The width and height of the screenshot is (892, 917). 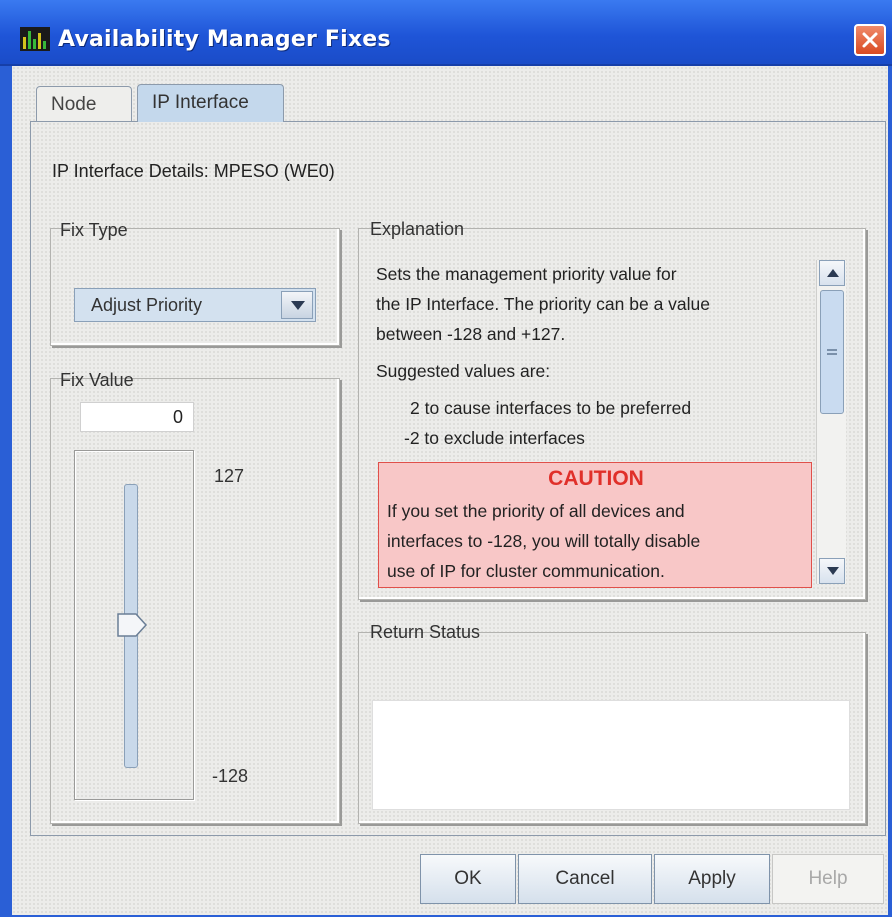 What do you see at coordinates (468, 879) in the screenshot?
I see `ok-button: OK` at bounding box center [468, 879].